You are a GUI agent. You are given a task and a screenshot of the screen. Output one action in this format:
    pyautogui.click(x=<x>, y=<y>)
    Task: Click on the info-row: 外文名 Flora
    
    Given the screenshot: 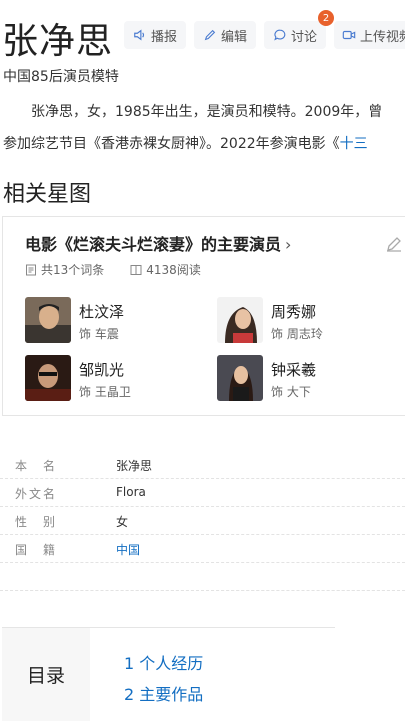 What is the action you would take?
    pyautogui.click(x=202, y=492)
    